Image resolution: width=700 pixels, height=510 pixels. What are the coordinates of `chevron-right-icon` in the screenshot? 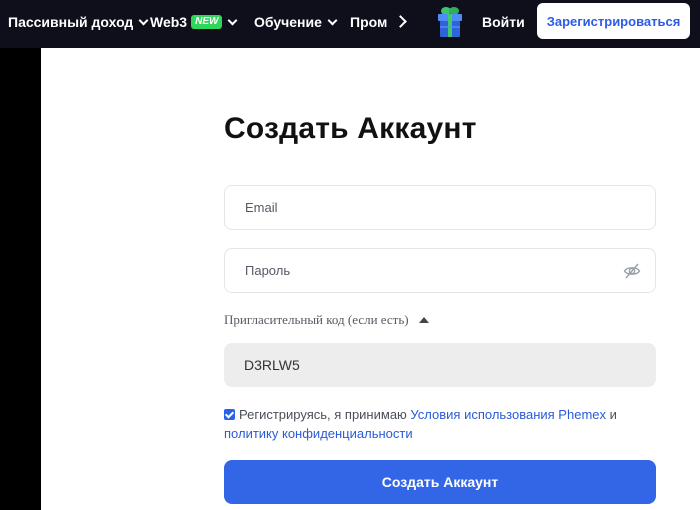 It's located at (400, 21).